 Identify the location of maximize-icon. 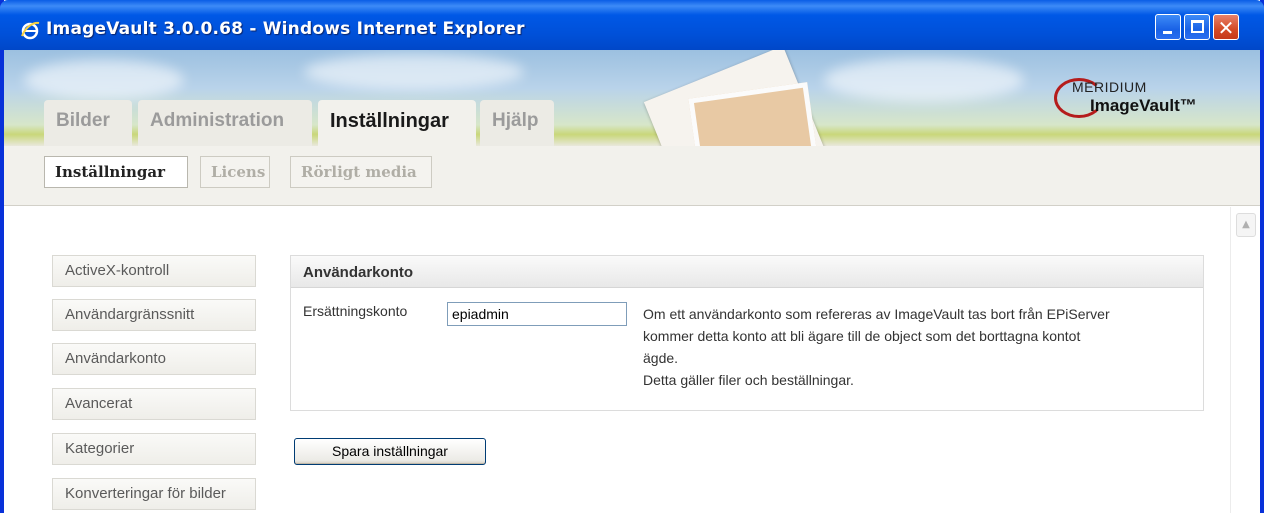
(1197, 26).